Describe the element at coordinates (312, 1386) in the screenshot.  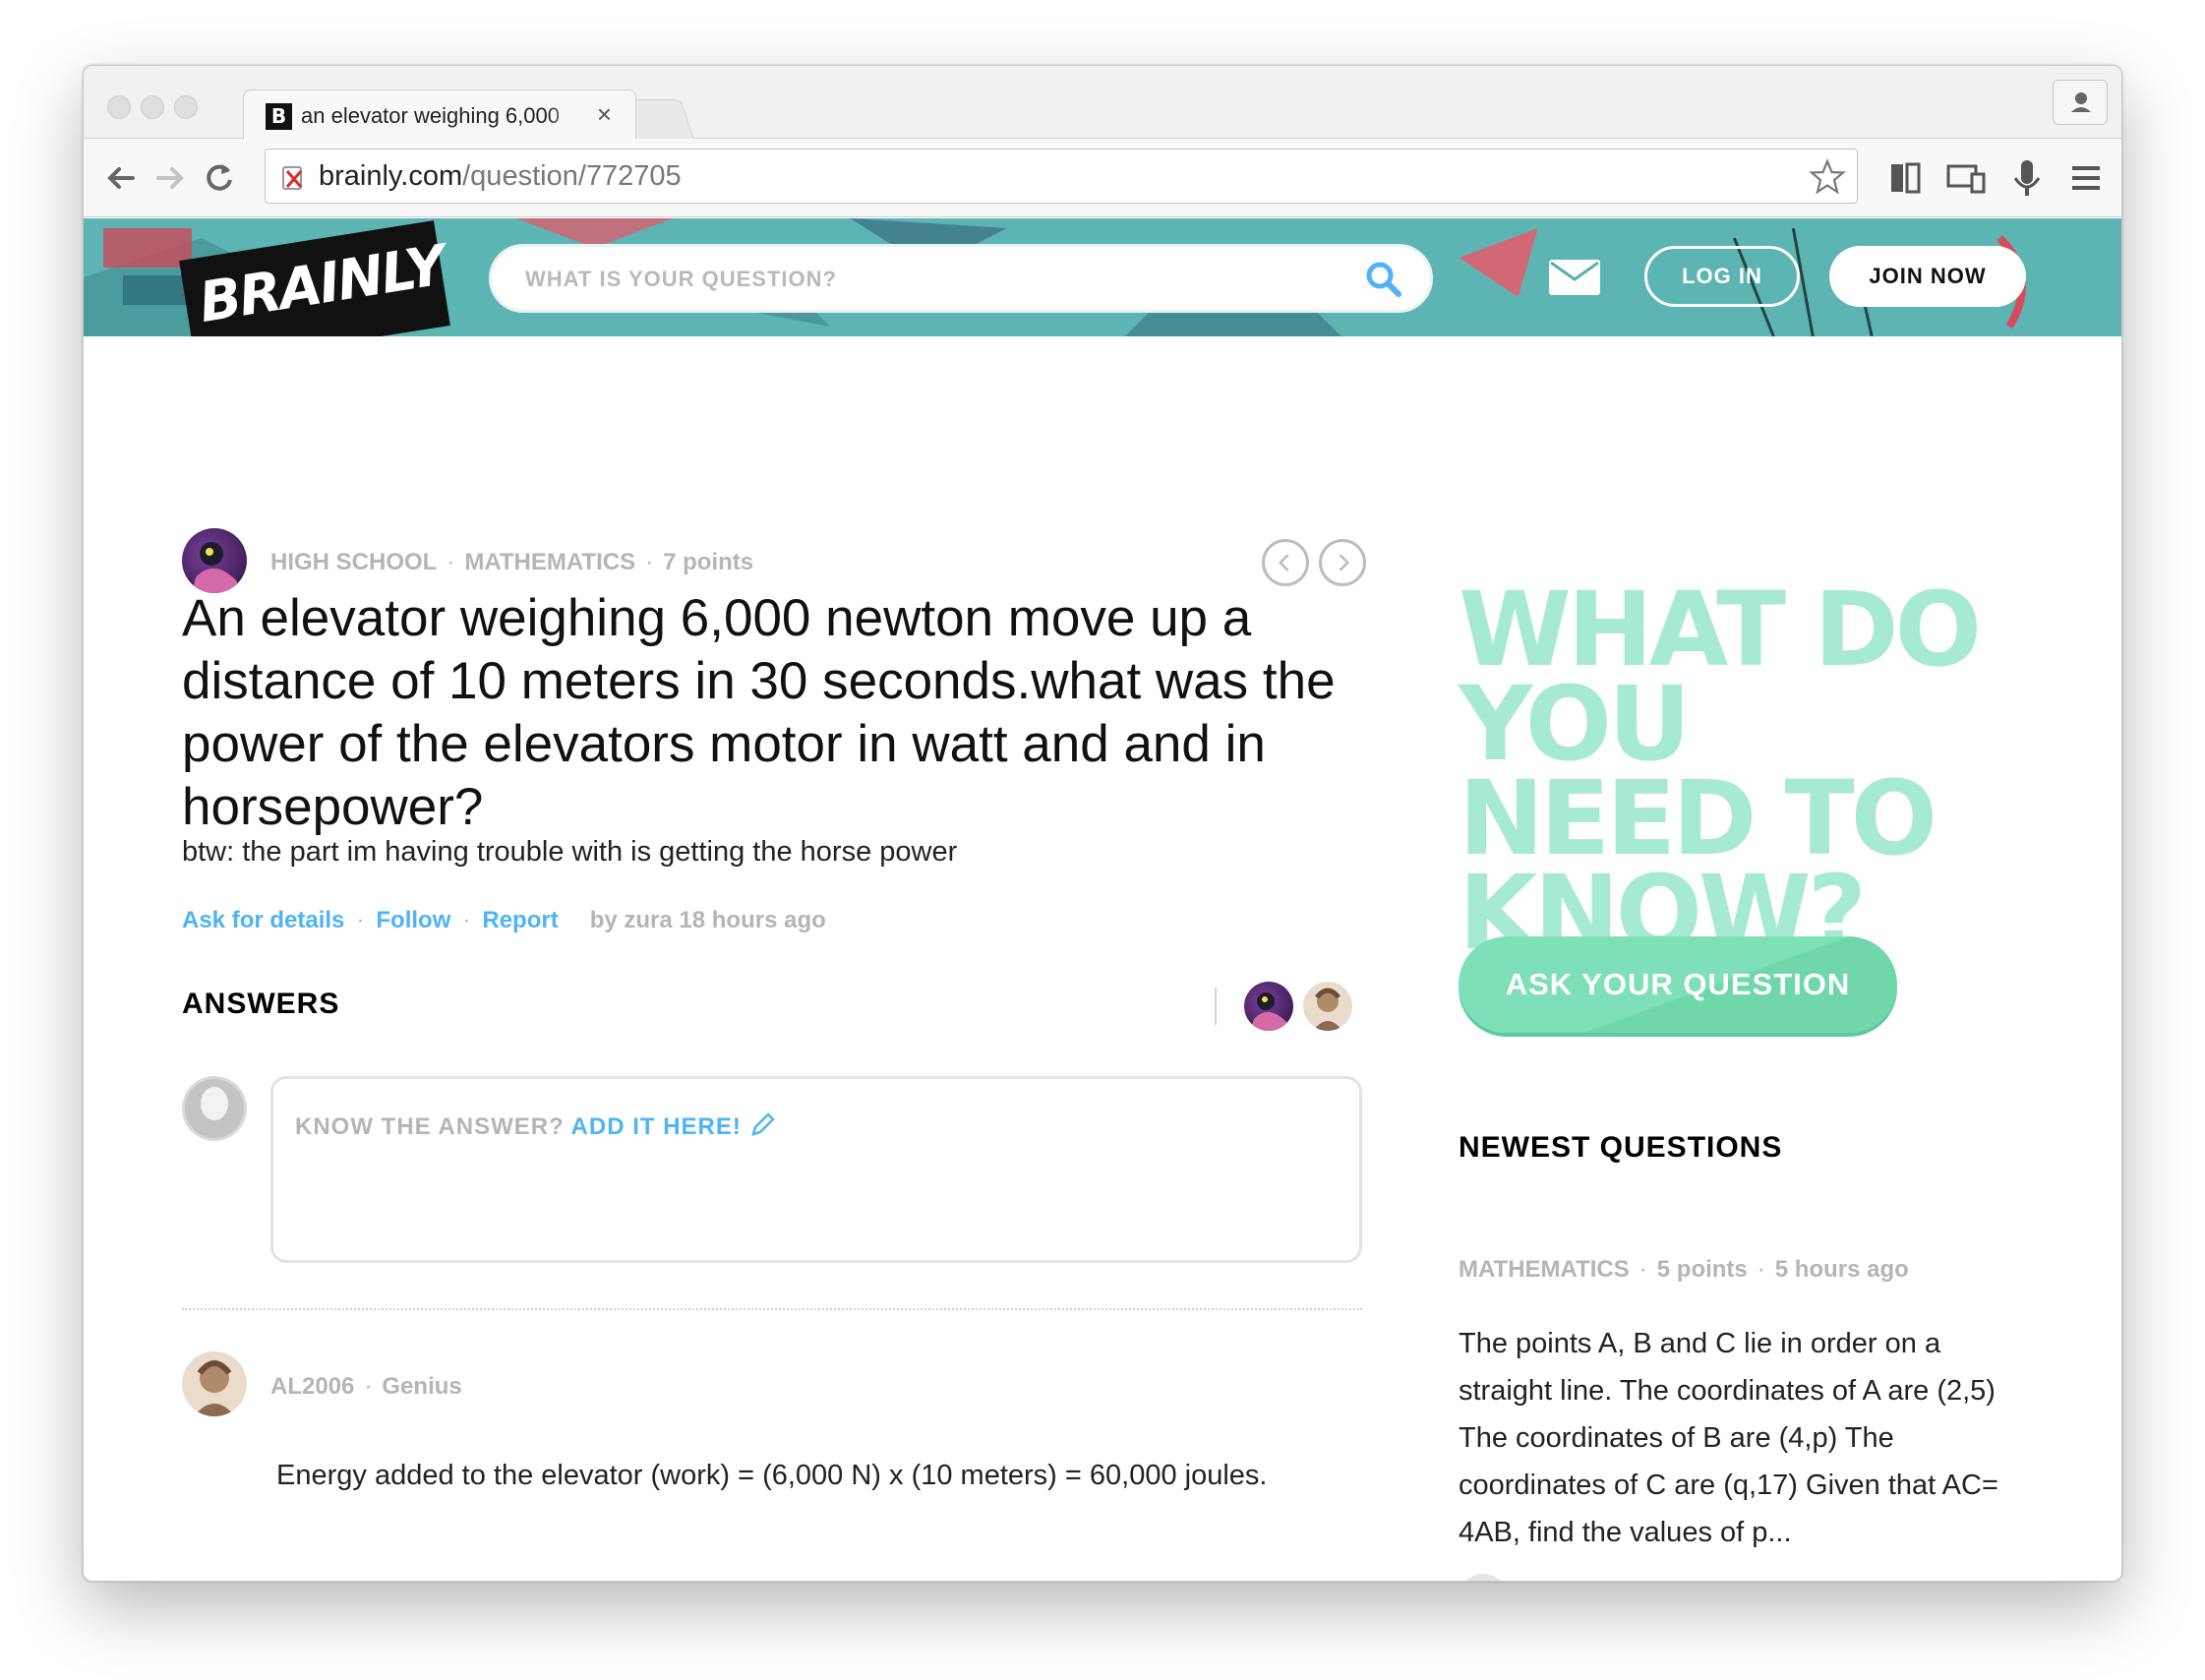
I see `answerer-name: AL2006` at that location.